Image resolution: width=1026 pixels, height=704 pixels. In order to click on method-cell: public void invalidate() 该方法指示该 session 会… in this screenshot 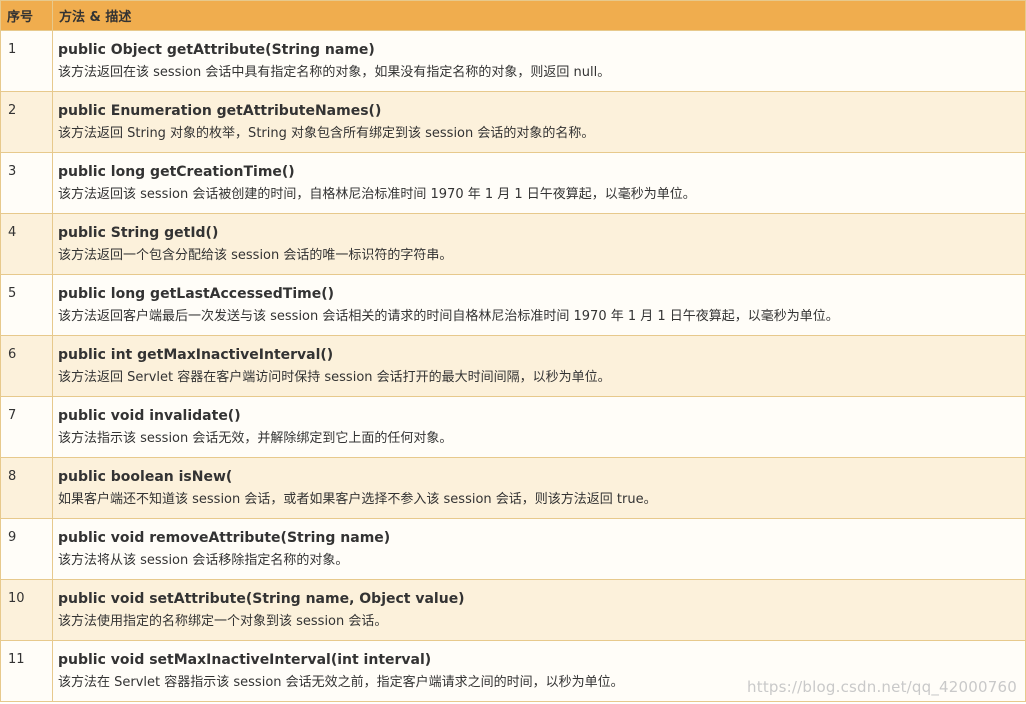, I will do `click(539, 427)`.